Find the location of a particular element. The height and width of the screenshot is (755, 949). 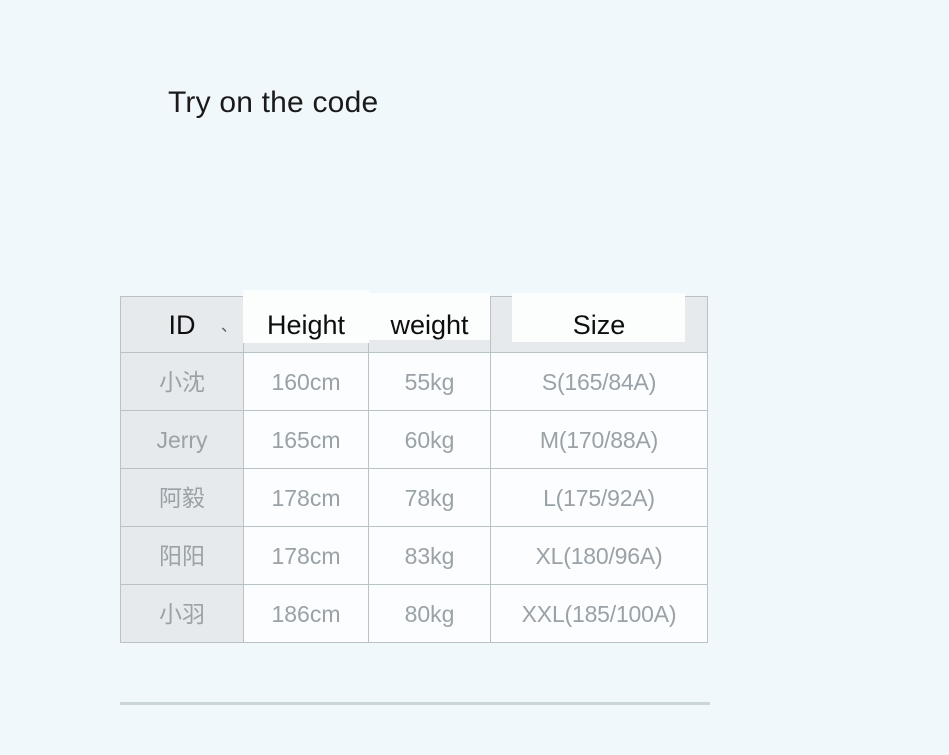

table-header-row: ID 、 Height weight Size is located at coordinates (414, 321).